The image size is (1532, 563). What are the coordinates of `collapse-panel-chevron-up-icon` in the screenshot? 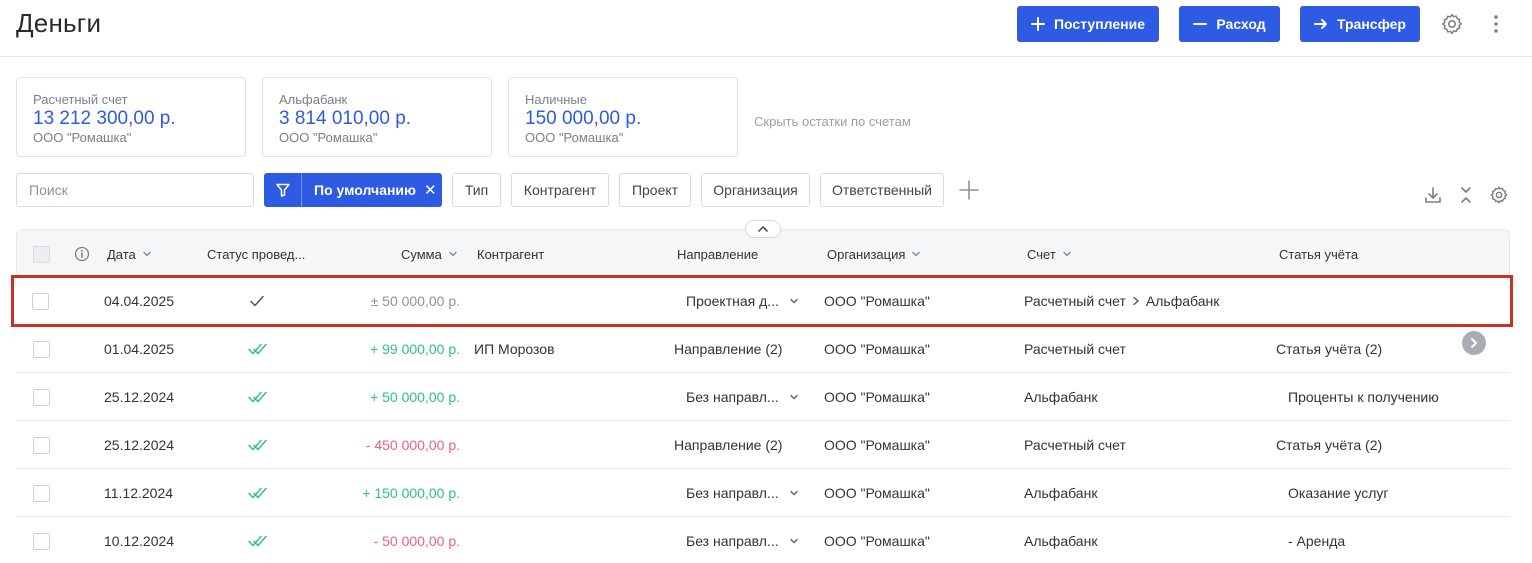 It's located at (763, 229).